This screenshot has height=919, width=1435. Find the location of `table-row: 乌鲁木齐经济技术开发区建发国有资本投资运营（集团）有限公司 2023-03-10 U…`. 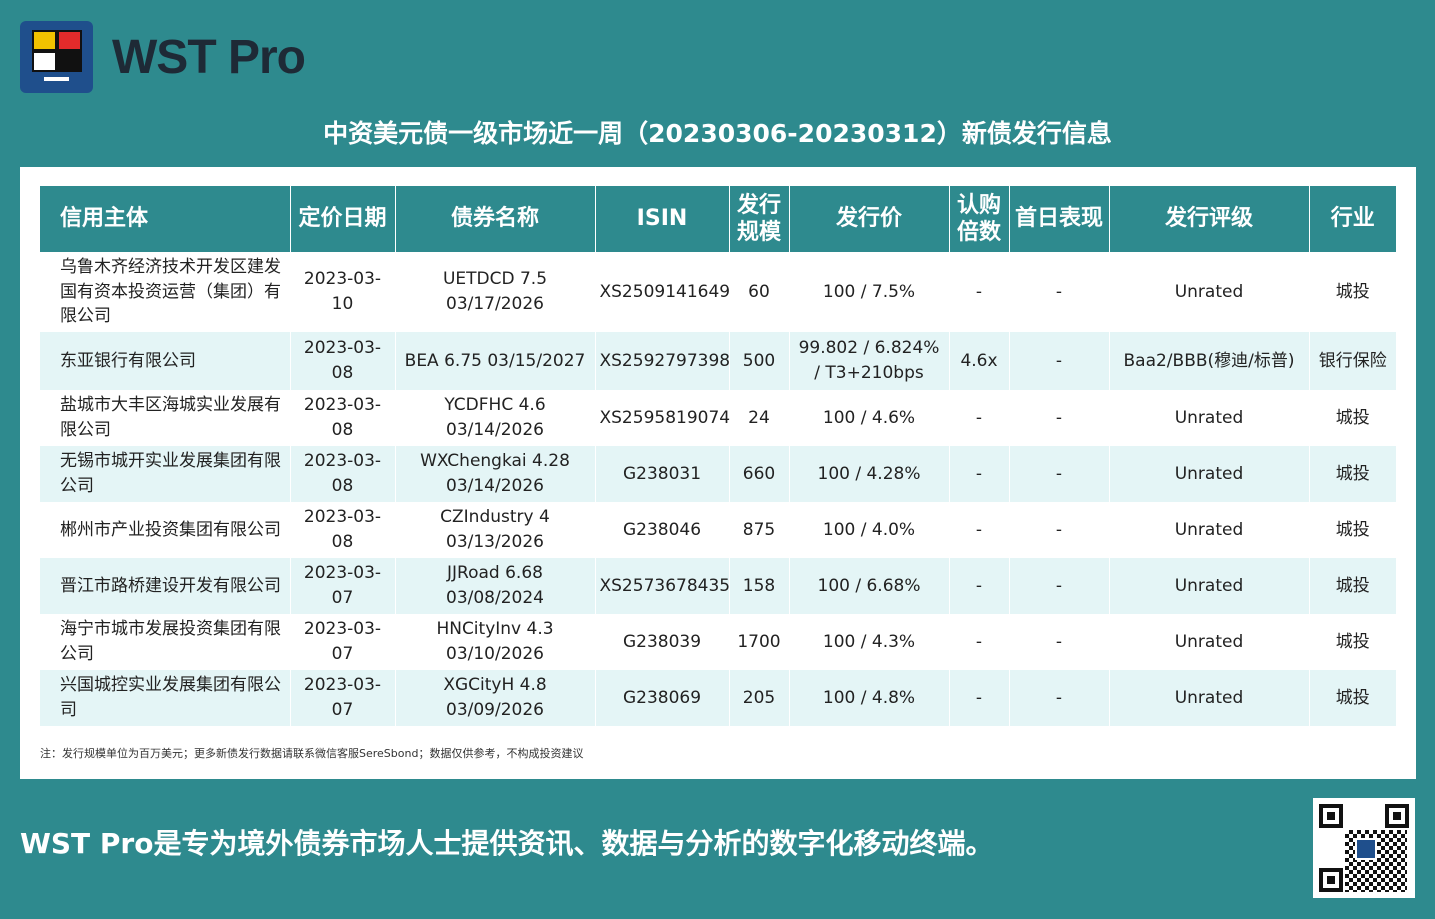

table-row: 乌鲁木齐经济技术开发区建发国有资本投资运营（集团）有限公司 2023-03-10 U… is located at coordinates (718, 292).